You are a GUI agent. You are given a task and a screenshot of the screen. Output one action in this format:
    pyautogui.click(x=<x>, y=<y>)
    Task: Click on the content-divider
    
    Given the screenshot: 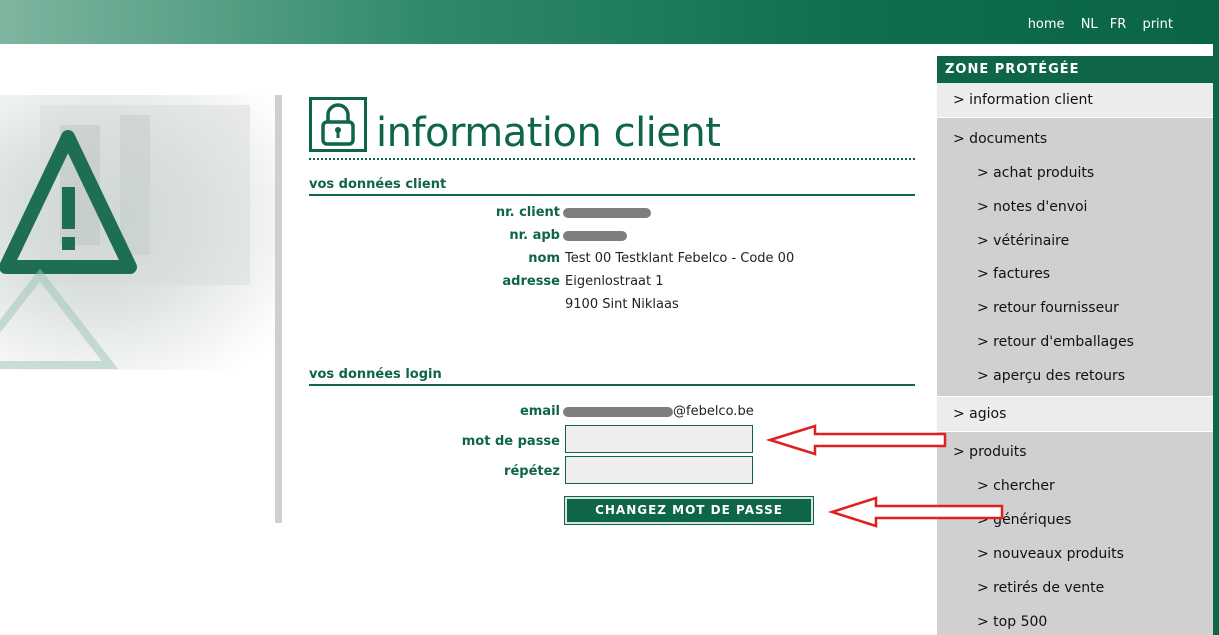 What is the action you would take?
    pyautogui.click(x=278, y=309)
    